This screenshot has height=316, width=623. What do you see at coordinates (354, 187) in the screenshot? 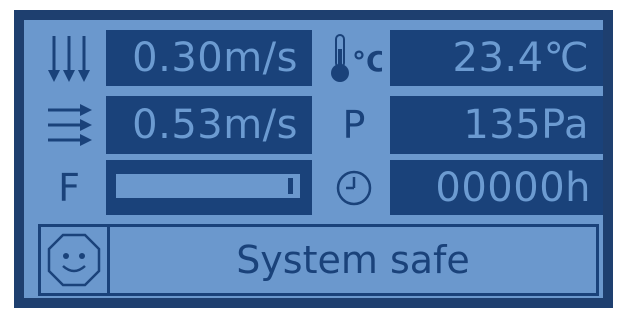
I see `clock-icon` at bounding box center [354, 187].